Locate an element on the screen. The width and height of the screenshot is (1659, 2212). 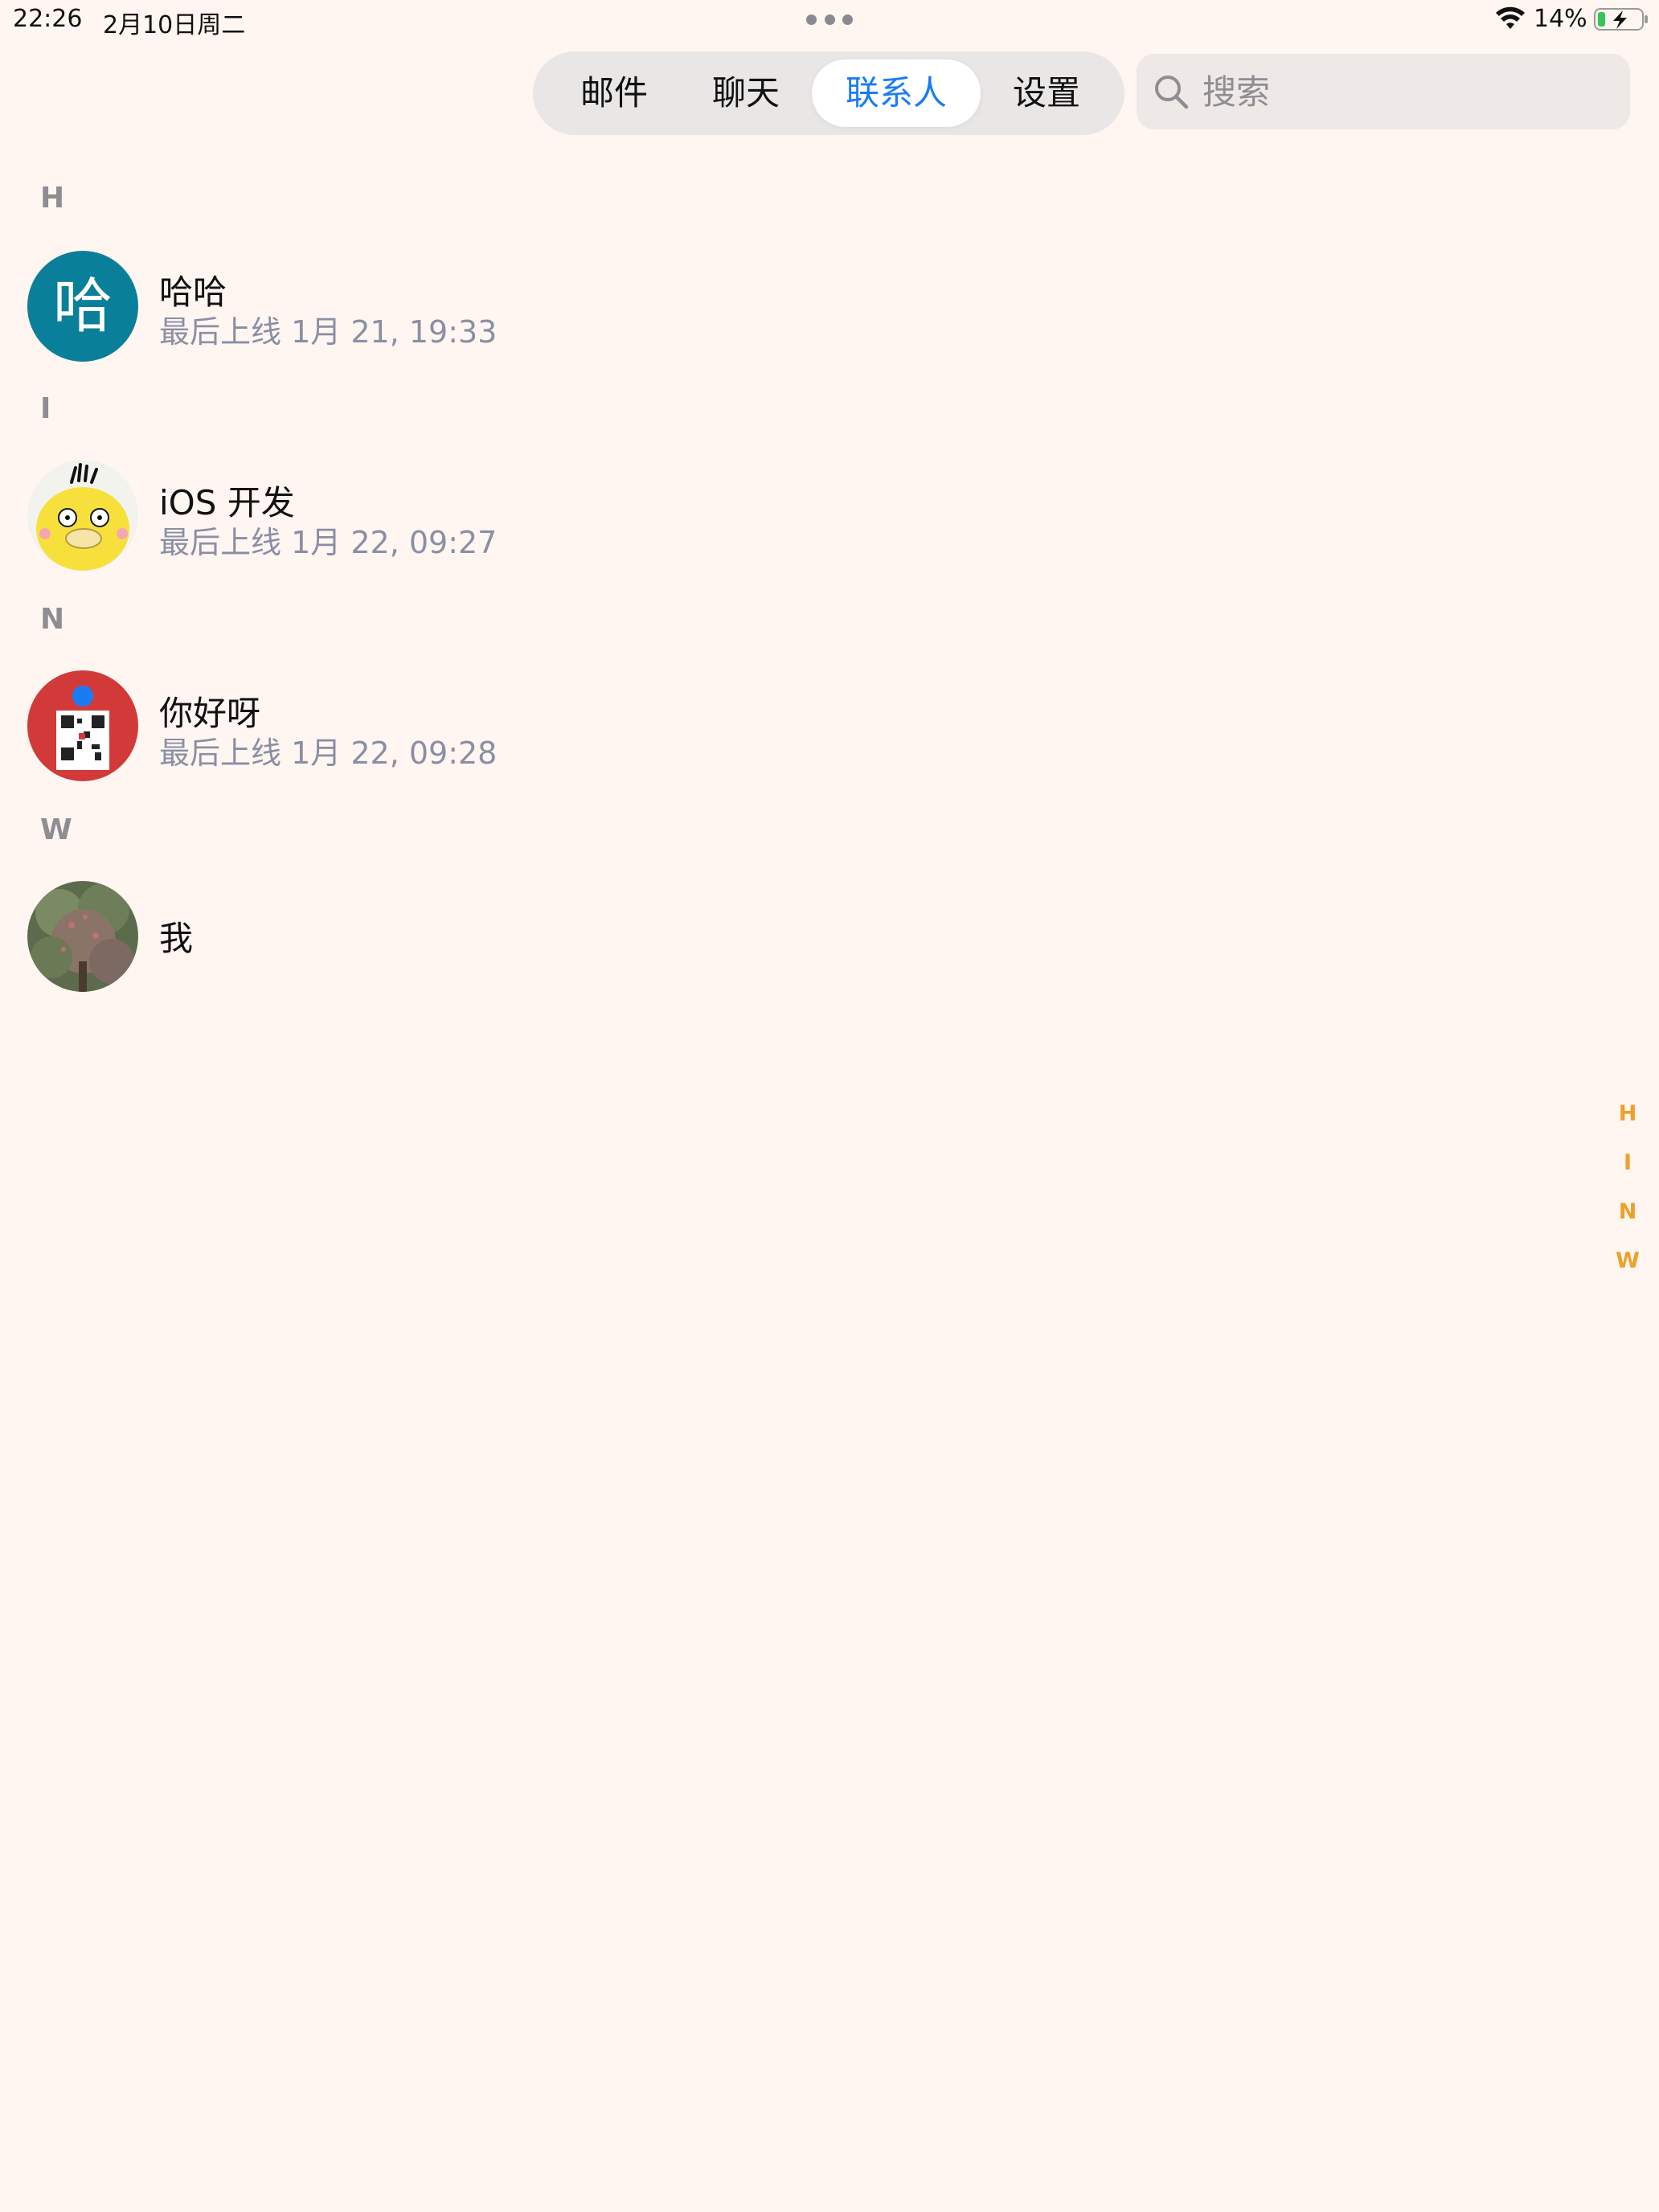
psyduck-avatar-image is located at coordinates (82, 515).